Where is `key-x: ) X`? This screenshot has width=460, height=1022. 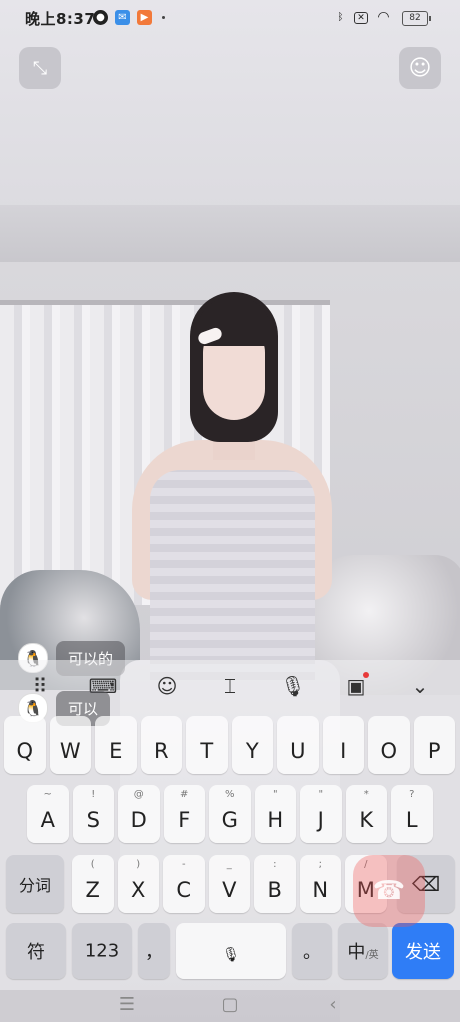 key-x: ) X is located at coordinates (138, 884).